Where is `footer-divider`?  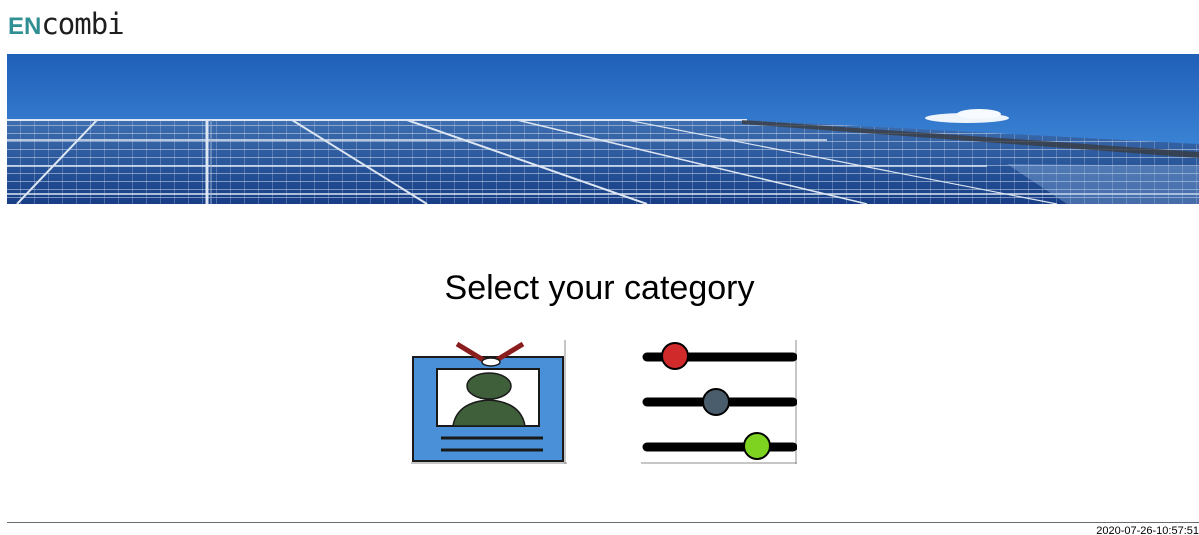 footer-divider is located at coordinates (603, 522).